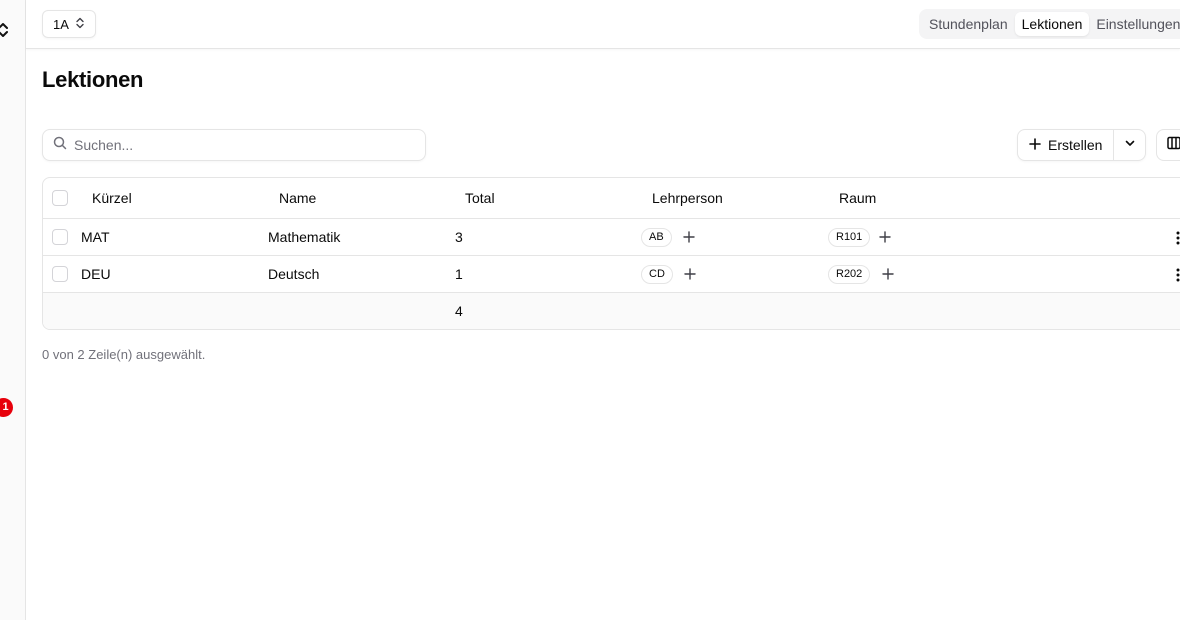 This screenshot has width=1180, height=620. Describe the element at coordinates (1035, 145) in the screenshot. I see `plus-icon` at that location.